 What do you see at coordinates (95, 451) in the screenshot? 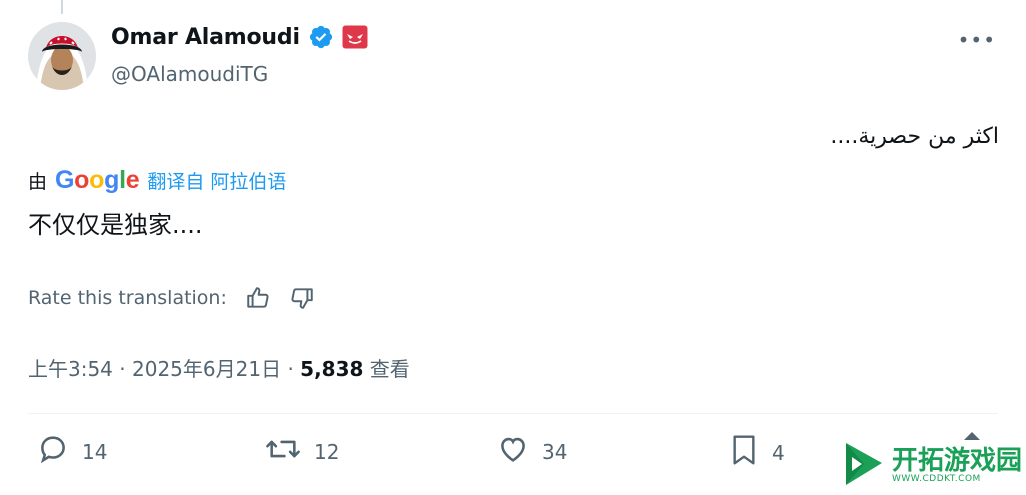
I see `reply-count: 14` at bounding box center [95, 451].